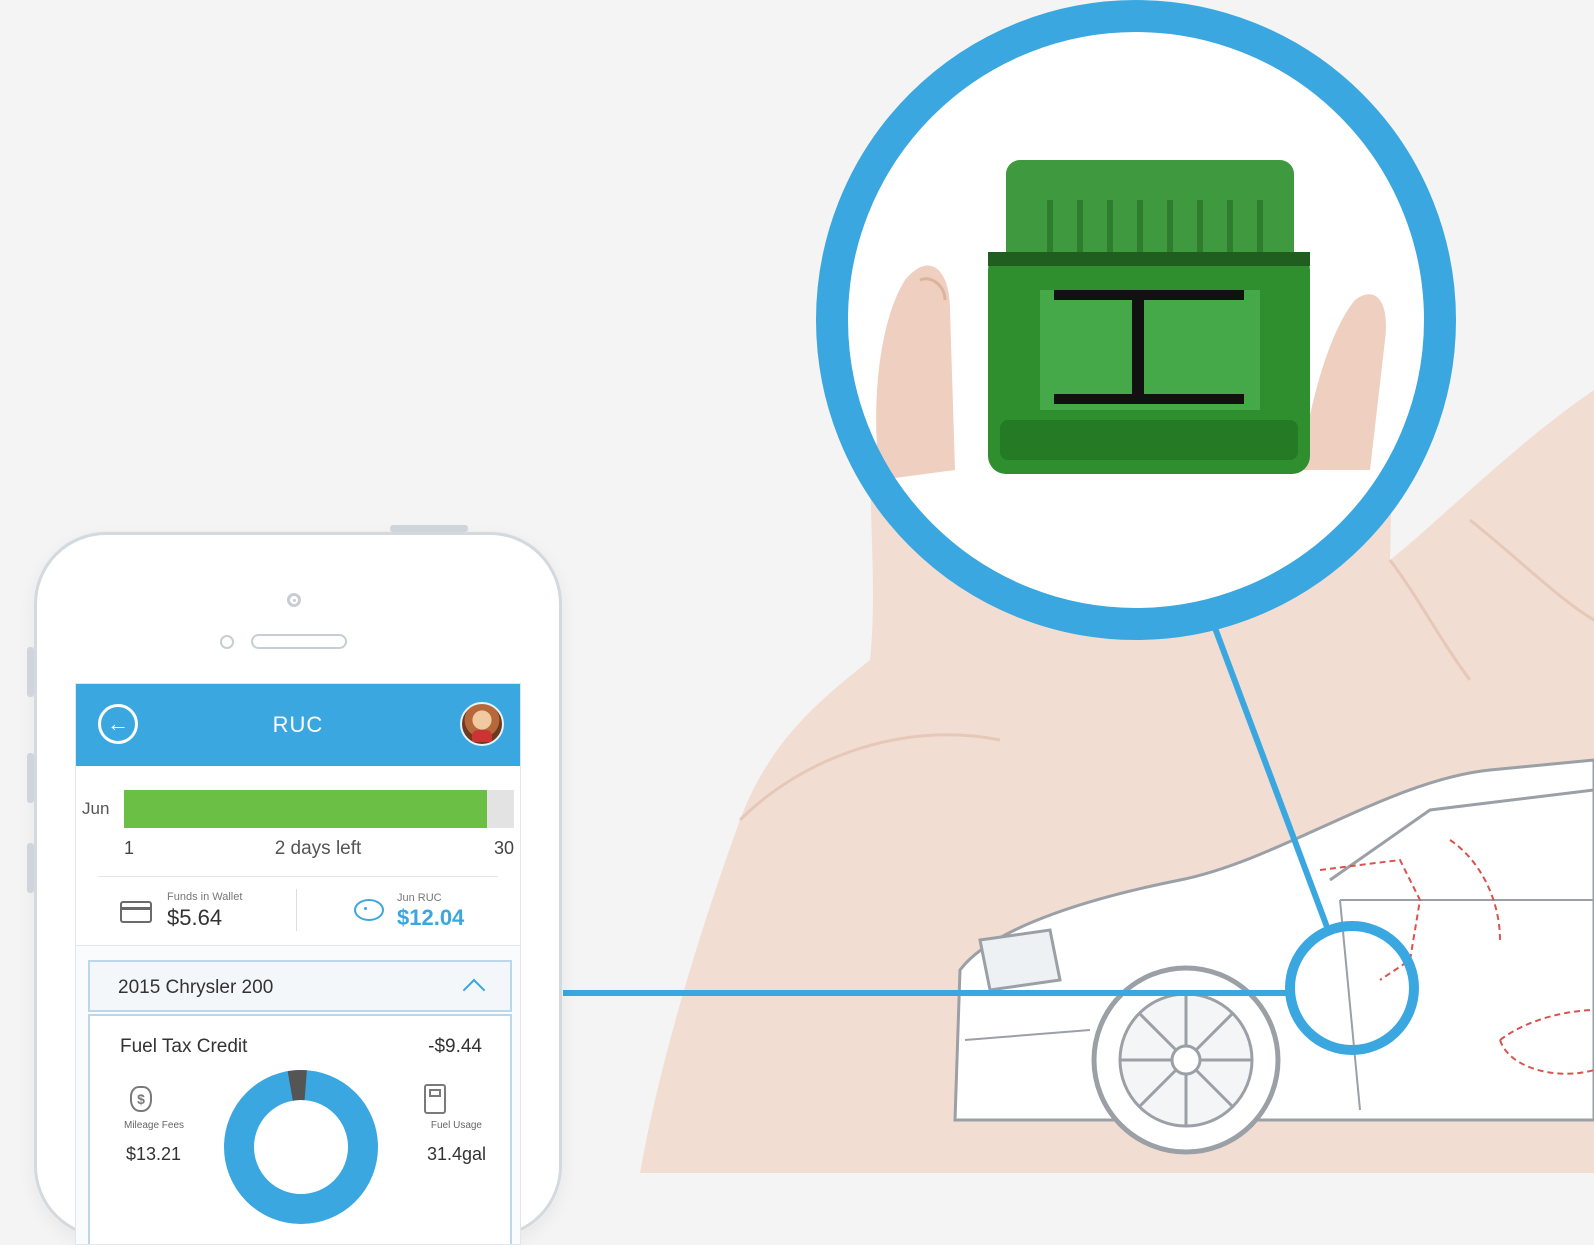 This screenshot has height=1245, width=1594. I want to click on wallet-label: Funds in Wallet, so click(205, 897).